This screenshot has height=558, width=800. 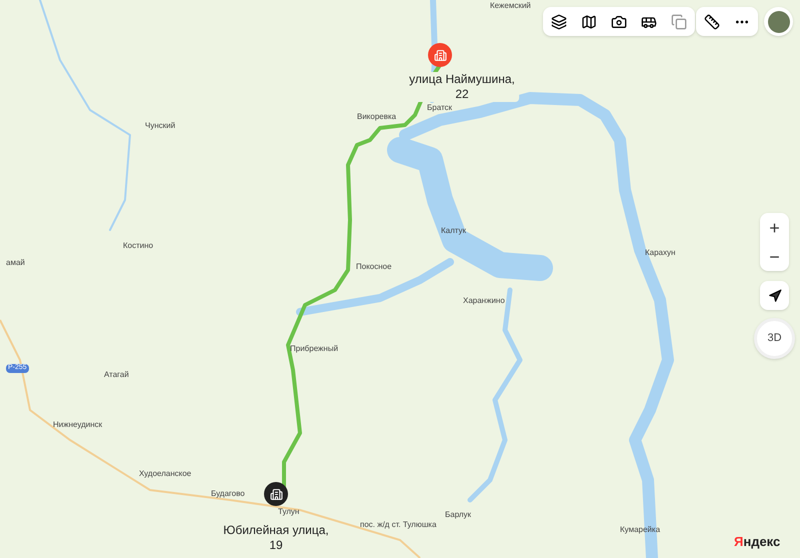 What do you see at coordinates (774, 227) in the screenshot?
I see `zoom-in-button: +` at bounding box center [774, 227].